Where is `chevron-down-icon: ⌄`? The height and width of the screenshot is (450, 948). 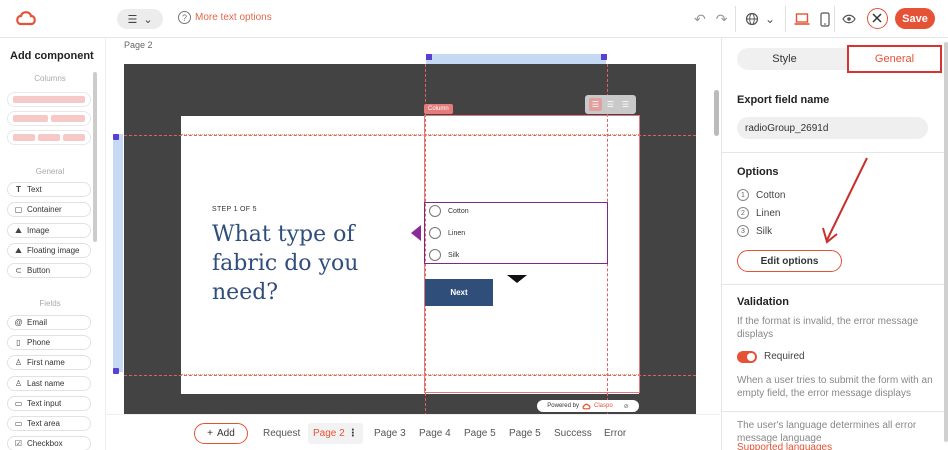
chevron-down-icon: ⌄ is located at coordinates (148, 19).